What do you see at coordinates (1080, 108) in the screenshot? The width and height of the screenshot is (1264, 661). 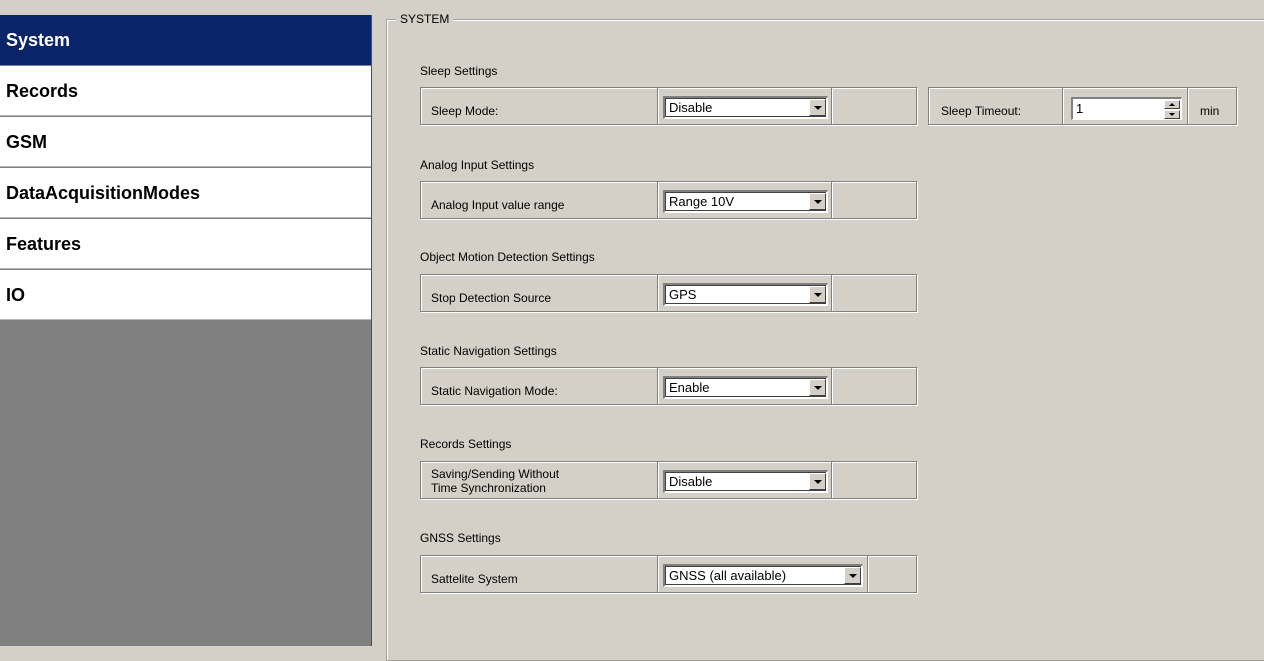 I see `sleep-timeout-value: 1` at bounding box center [1080, 108].